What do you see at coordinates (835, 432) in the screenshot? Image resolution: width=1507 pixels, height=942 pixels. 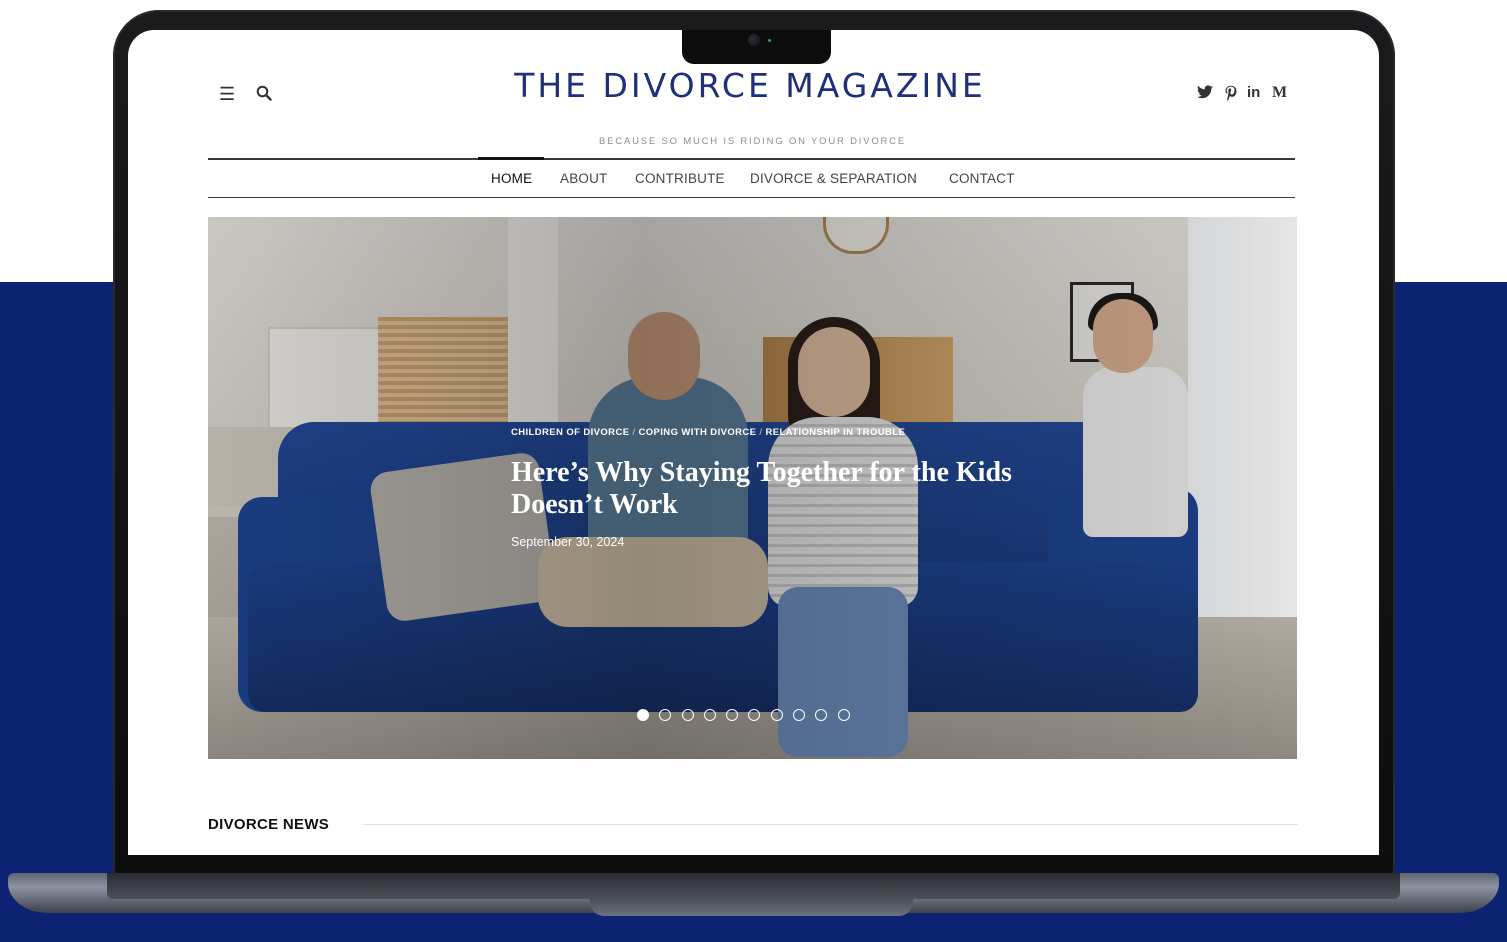 I see `category-link: RELATIONSHIP IN TROUBLE` at bounding box center [835, 432].